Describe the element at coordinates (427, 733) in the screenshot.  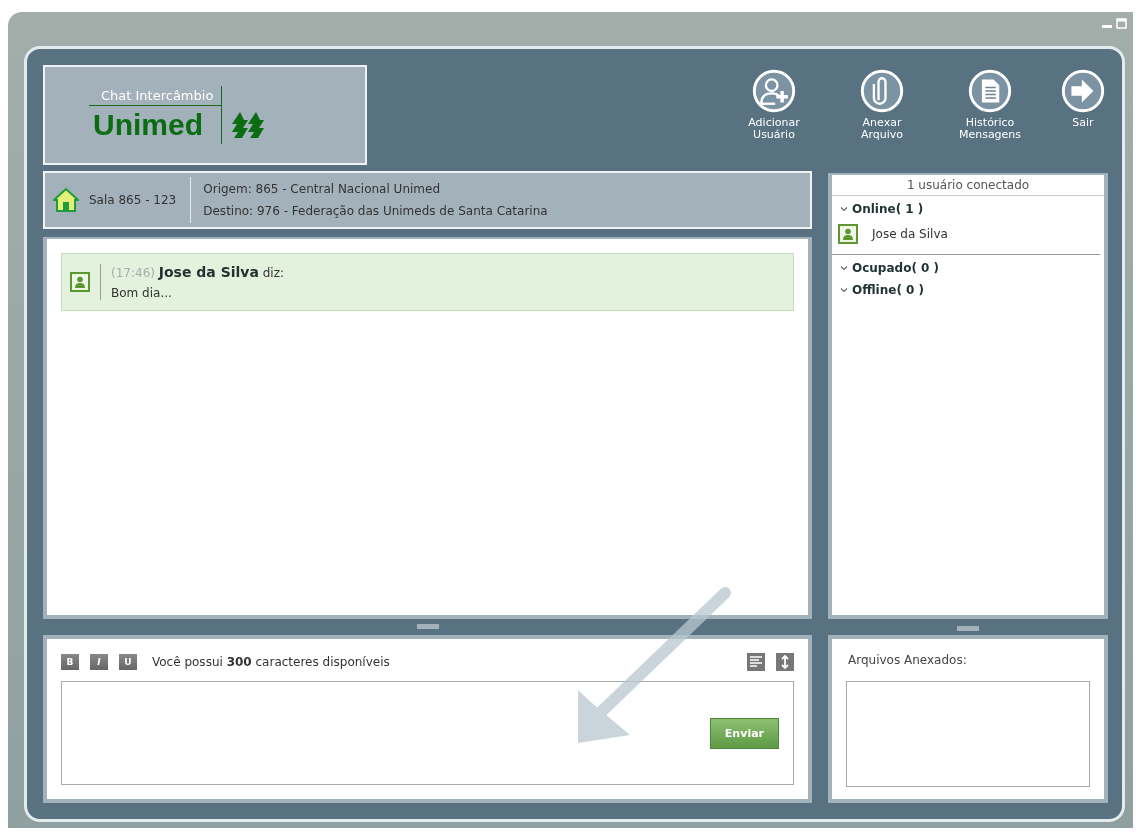
I see `message-input: Enviar` at that location.